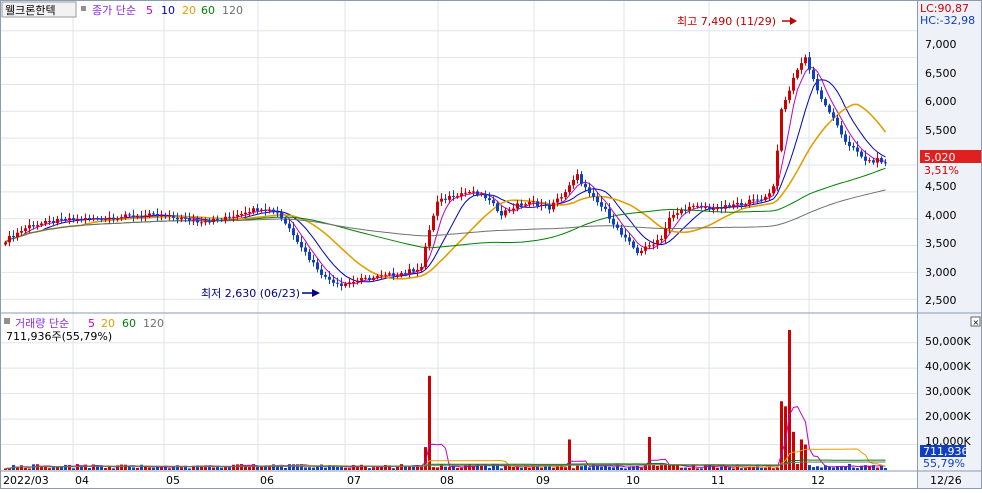 This screenshot has height=493, width=982. I want to click on price-legend-label: 종가 단순, so click(114, 10).